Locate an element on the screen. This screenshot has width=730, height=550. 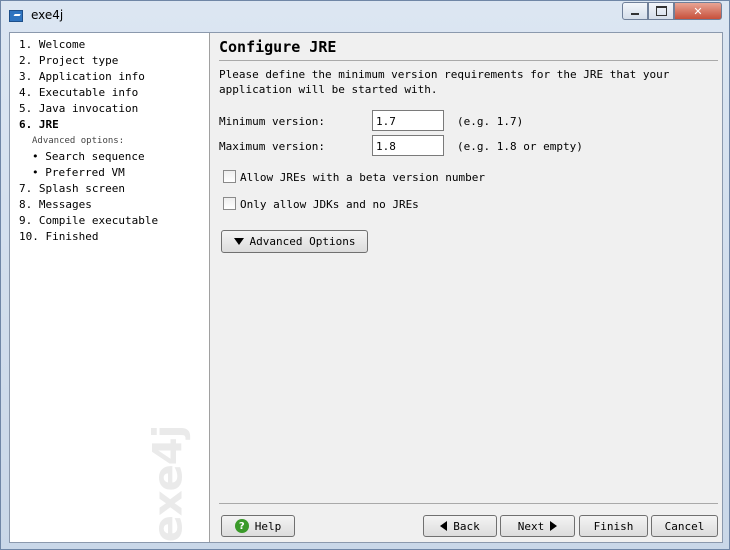
back-button: Back is located at coordinates (460, 526).